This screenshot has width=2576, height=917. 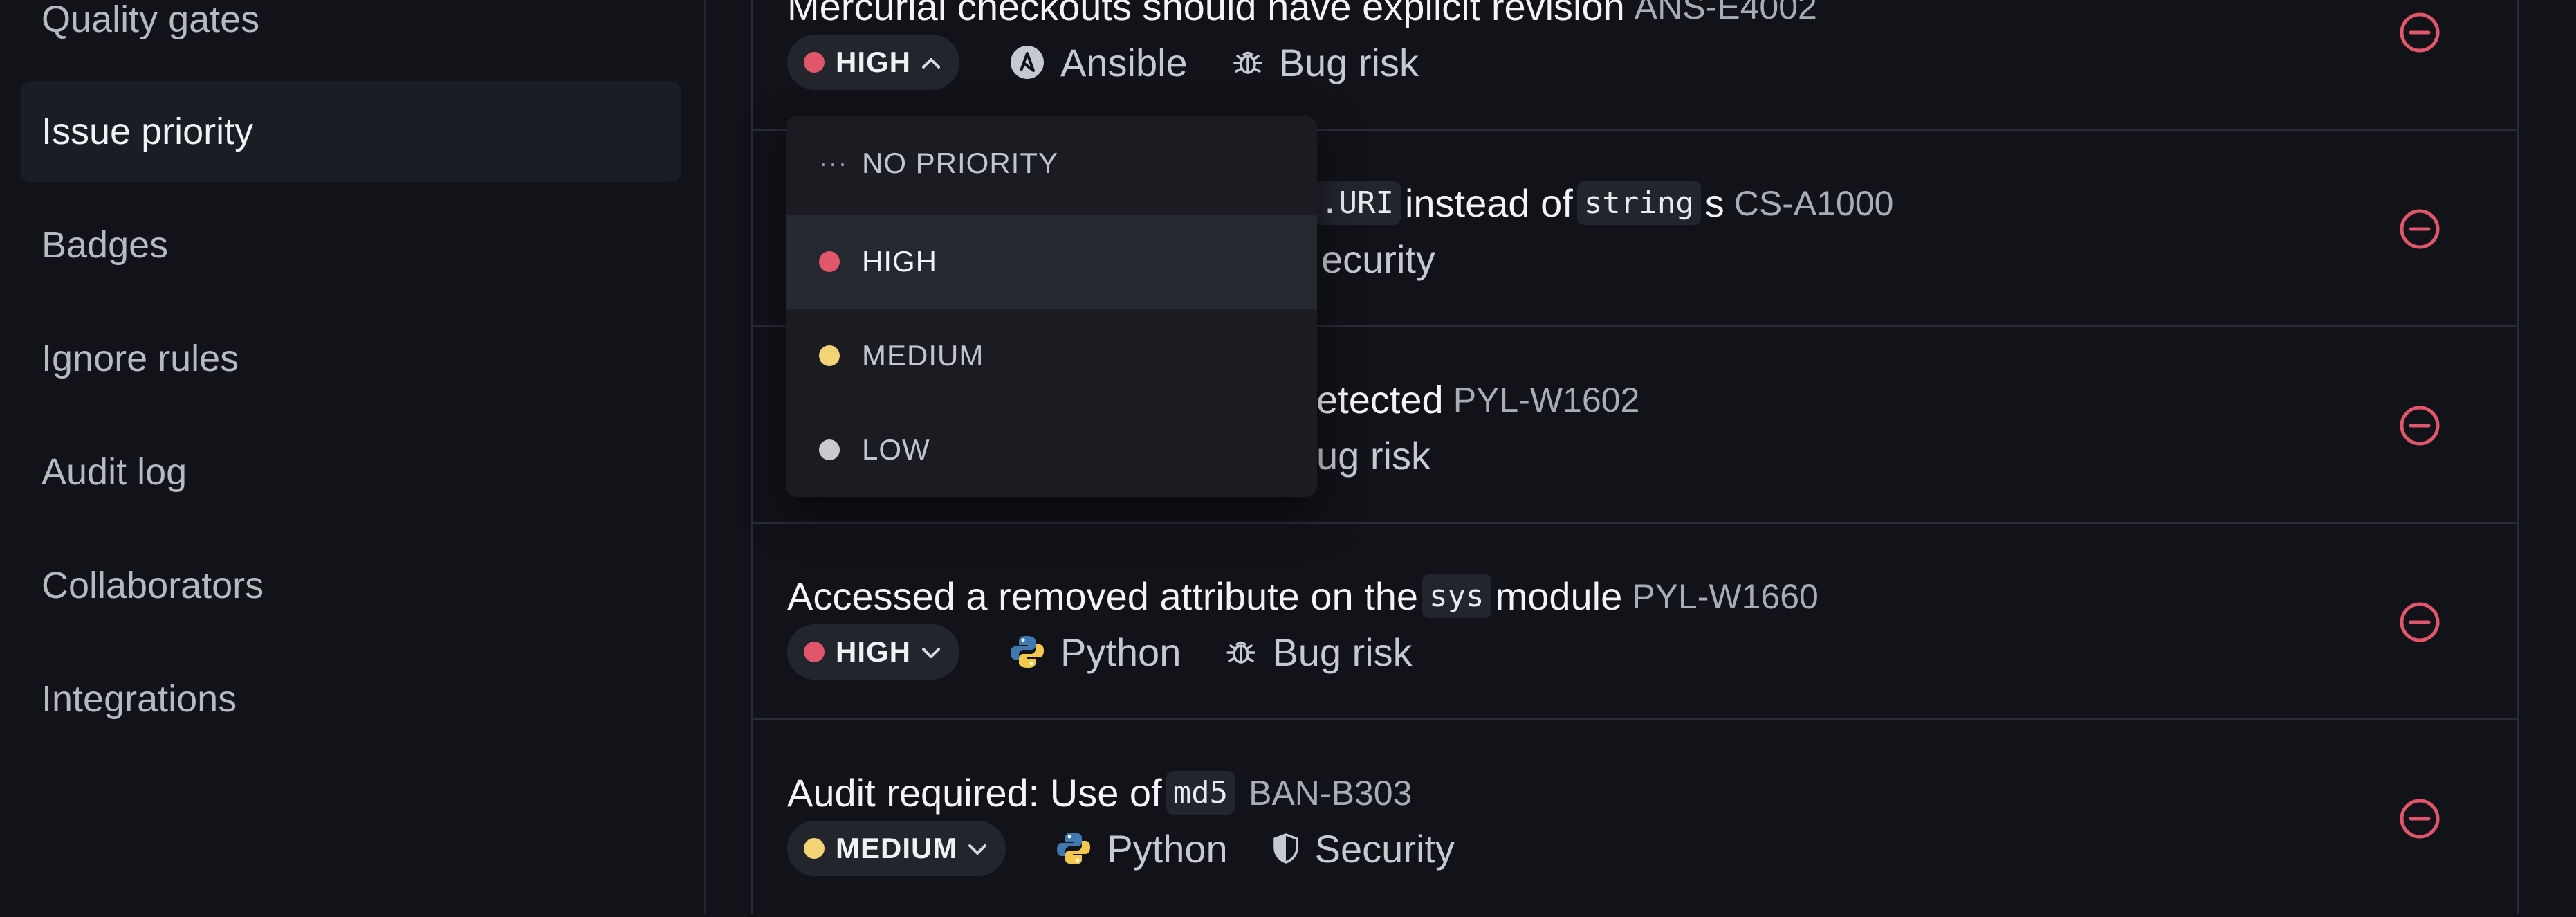 I want to click on priority-label: MEDIUM, so click(x=897, y=848).